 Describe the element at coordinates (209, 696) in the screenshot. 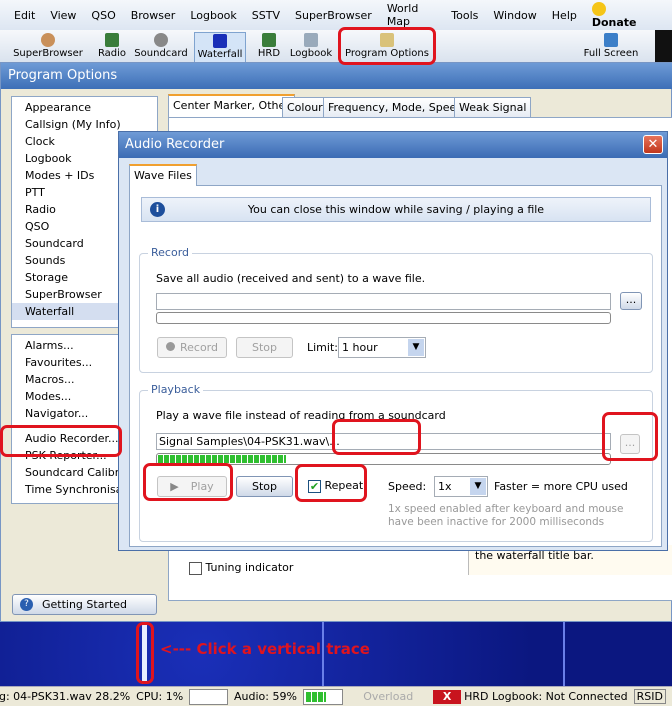

I see `cpu-meter` at that location.